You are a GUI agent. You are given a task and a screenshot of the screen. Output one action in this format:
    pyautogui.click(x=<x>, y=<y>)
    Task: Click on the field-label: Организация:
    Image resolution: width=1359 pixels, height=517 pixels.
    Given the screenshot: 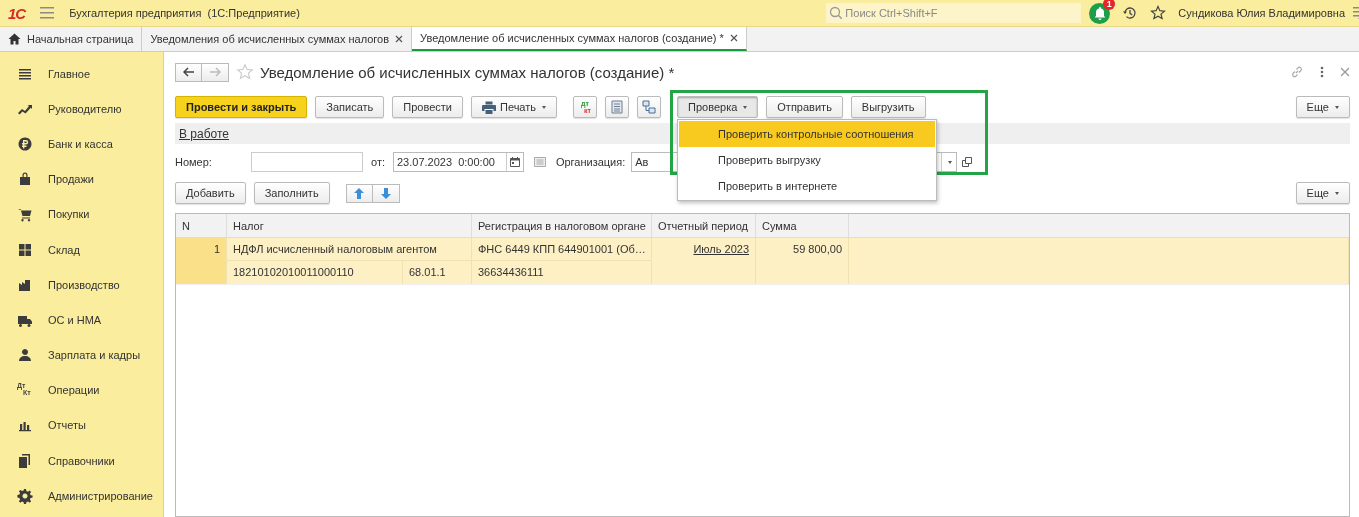 What is the action you would take?
    pyautogui.click(x=590, y=162)
    